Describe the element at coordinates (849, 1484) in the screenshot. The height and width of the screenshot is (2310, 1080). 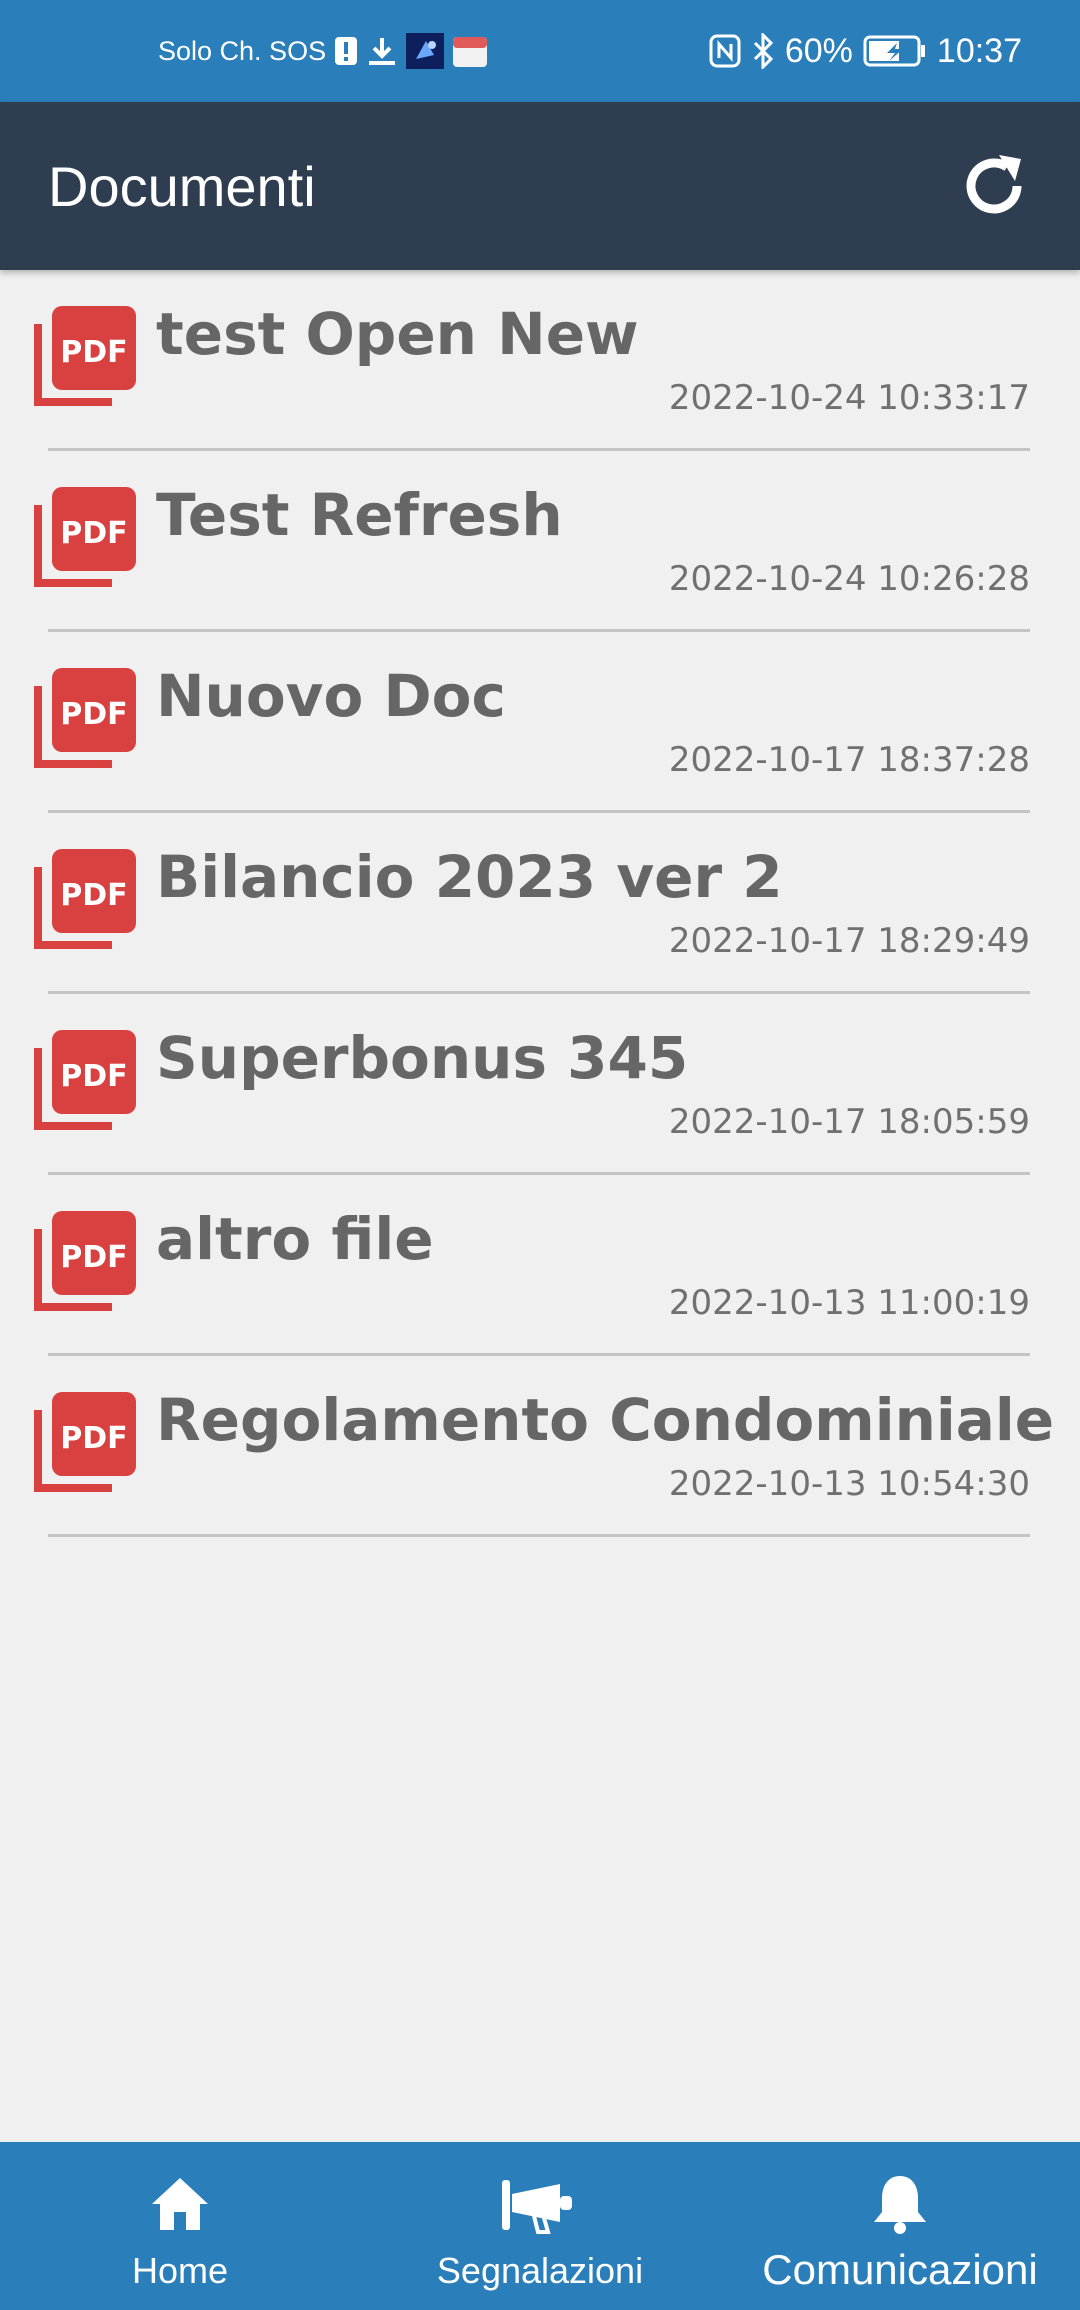
I see `document-date: 2022-10-13 10:54:30` at that location.